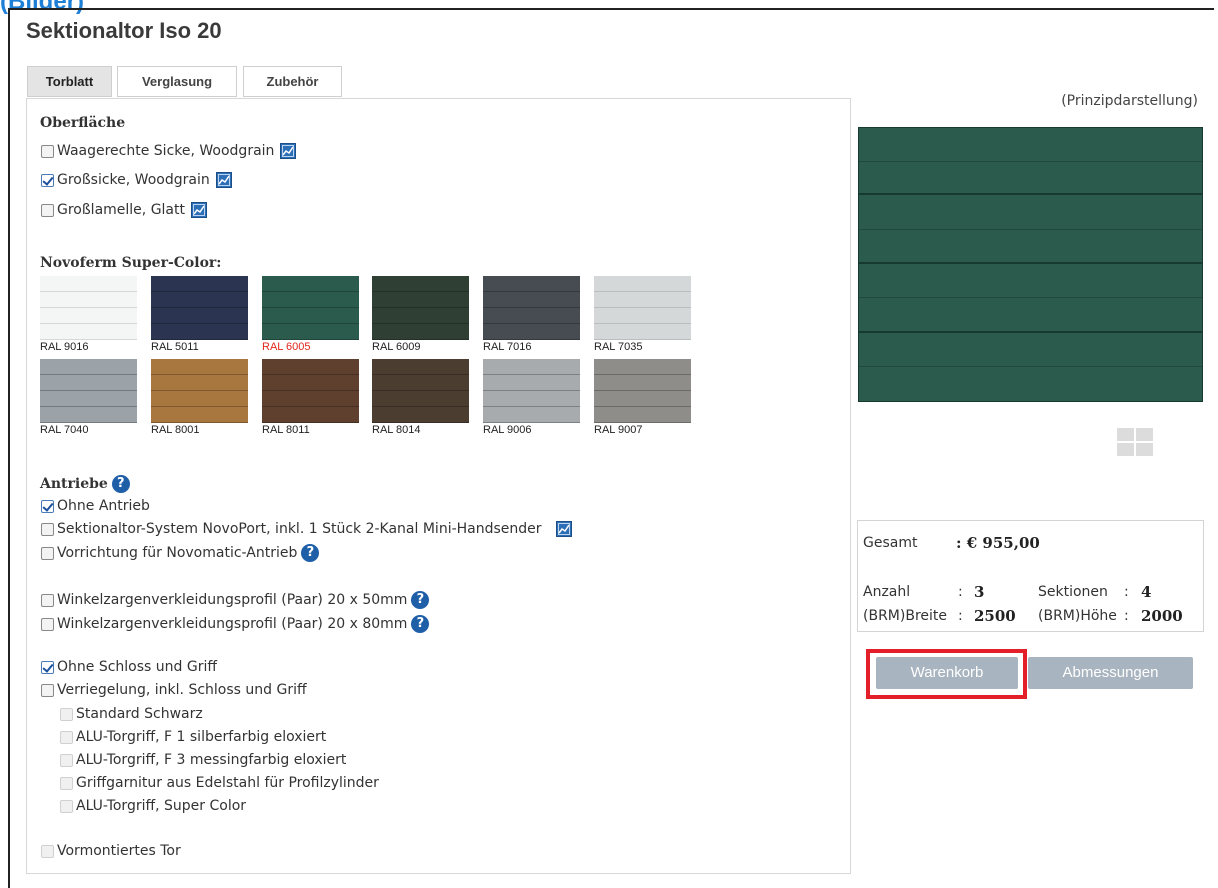 The width and height of the screenshot is (1218, 888). I want to click on abmessungen-button: Abmessungen, so click(1110, 673).